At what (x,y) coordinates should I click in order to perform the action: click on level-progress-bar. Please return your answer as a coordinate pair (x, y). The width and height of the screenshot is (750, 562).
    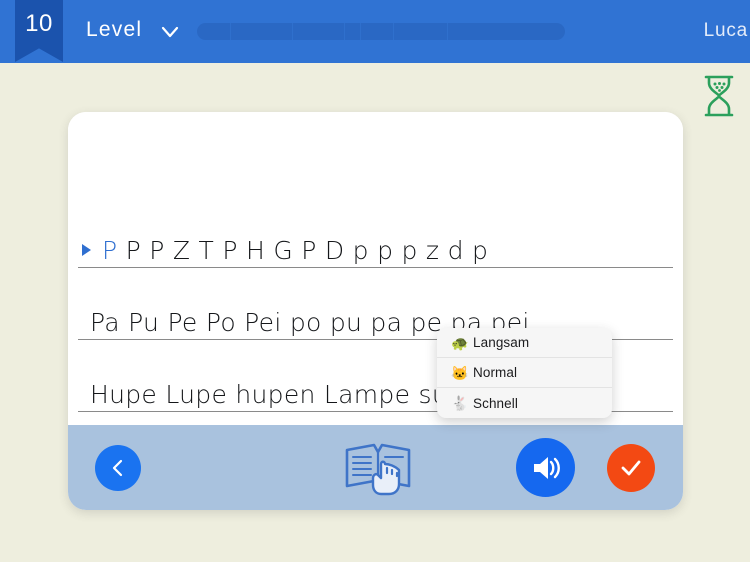
    Looking at the image, I should click on (381, 31).